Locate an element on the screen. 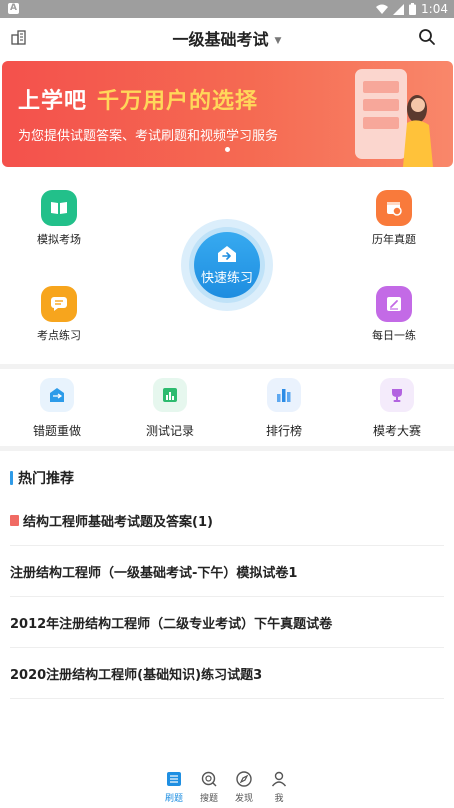 The image size is (454, 808). item-title: 2012年注册结构工程师（二级专业考试）下午真题试卷 is located at coordinates (171, 624).